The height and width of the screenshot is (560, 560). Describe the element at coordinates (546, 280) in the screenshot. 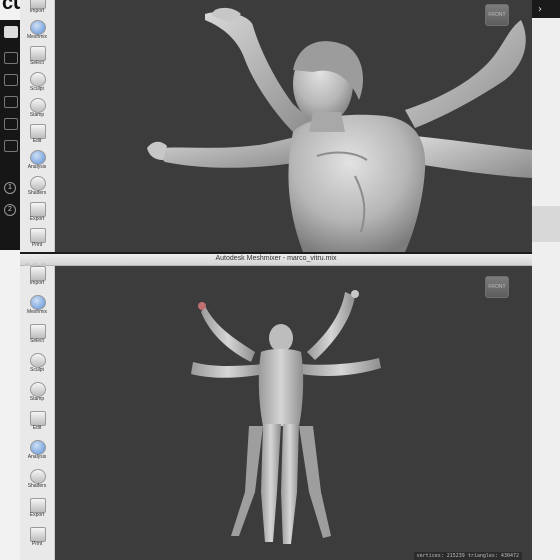

I see `right-background-window: ›` at that location.